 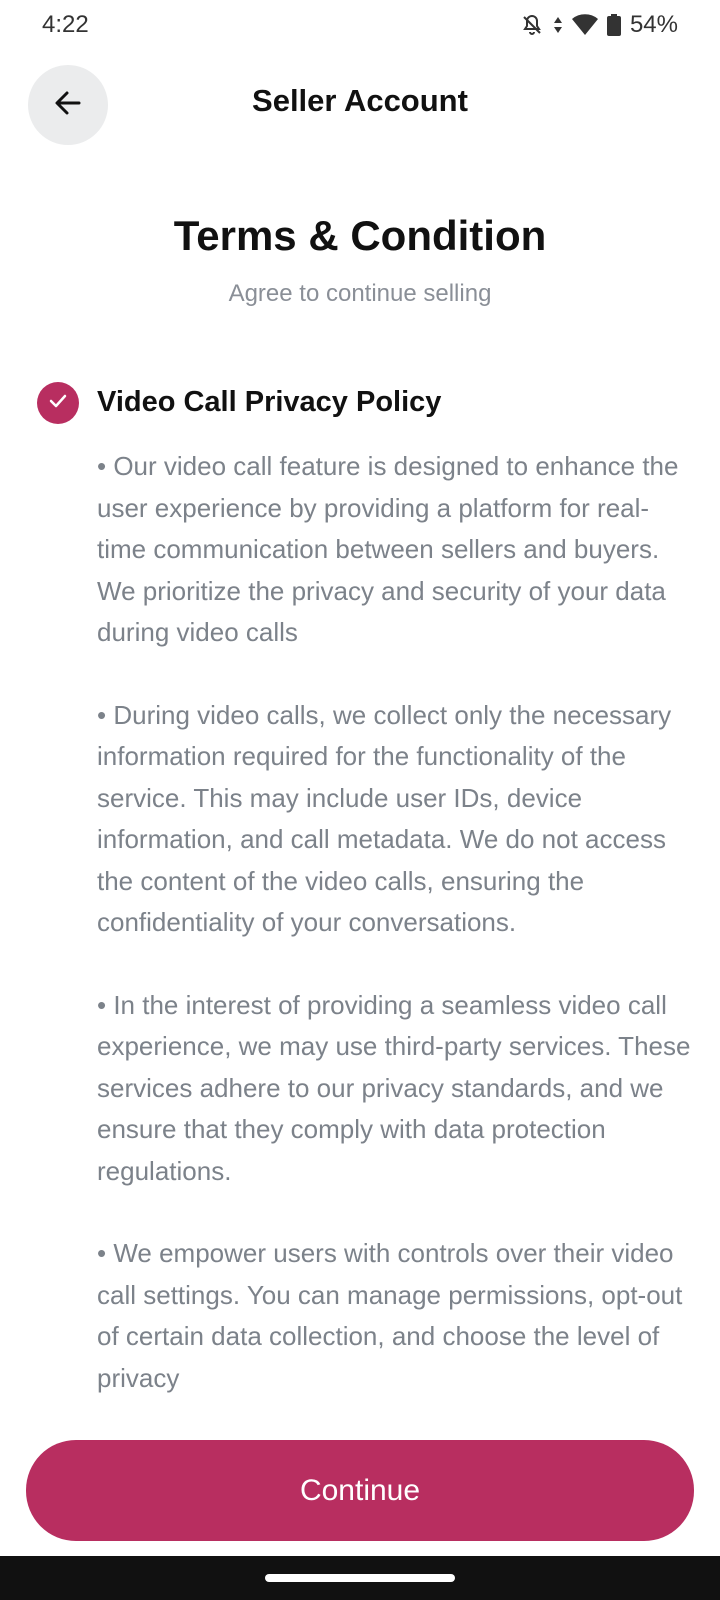 I want to click on header-title: Seller Account, so click(x=360, y=100).